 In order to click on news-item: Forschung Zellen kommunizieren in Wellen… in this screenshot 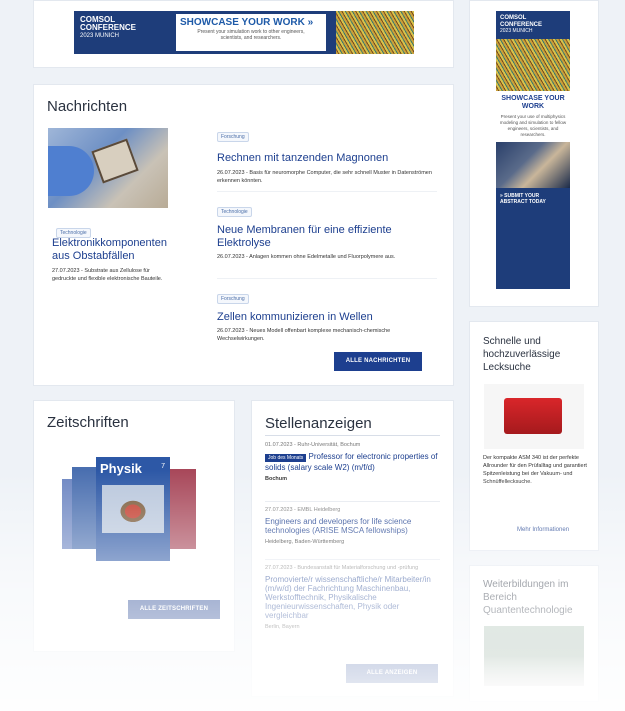, I will do `click(327, 313)`.